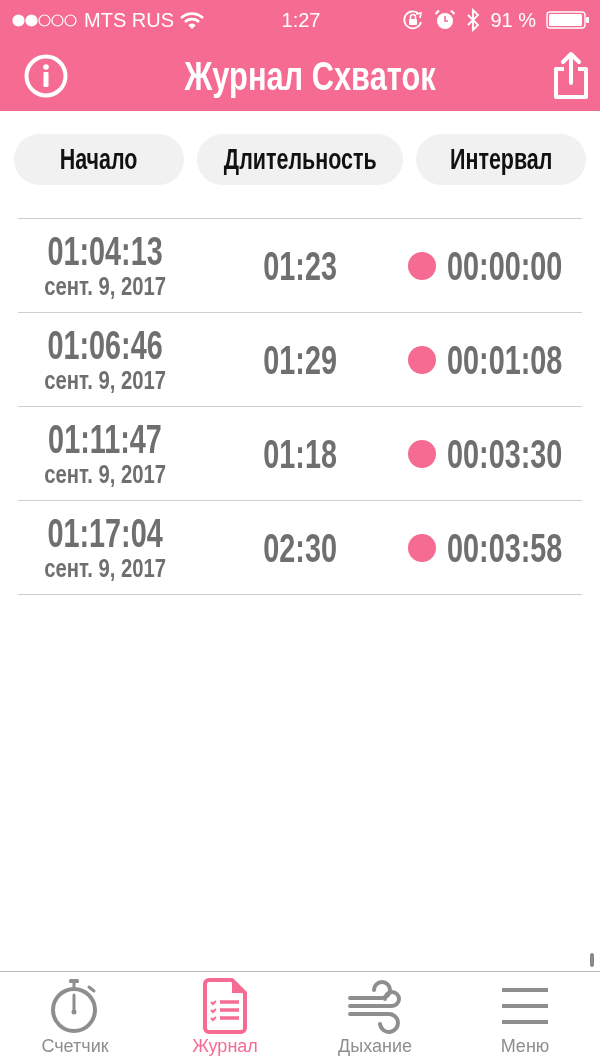 This screenshot has width=600, height=1063. Describe the element at coordinates (513, 20) in the screenshot. I see `battery-percentage: 91 %` at that location.